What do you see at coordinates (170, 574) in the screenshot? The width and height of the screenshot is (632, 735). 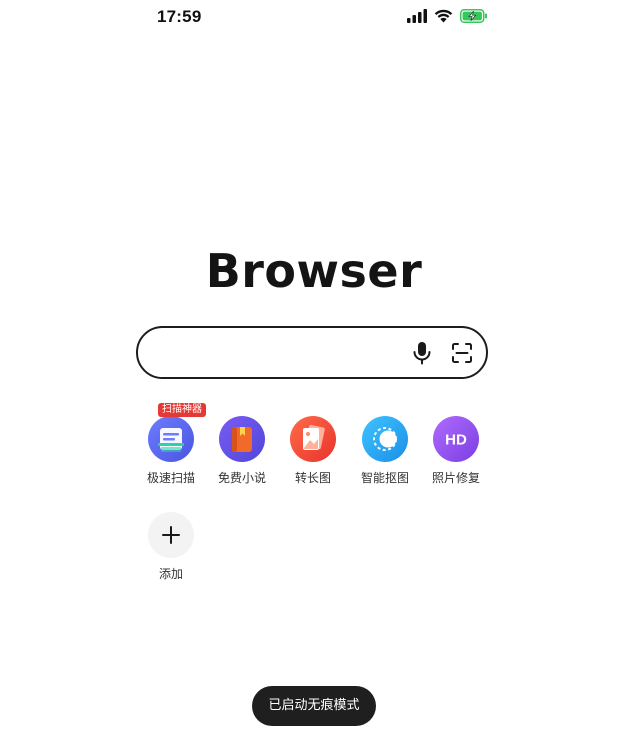 I see `shortcut-label: 添加` at bounding box center [170, 574].